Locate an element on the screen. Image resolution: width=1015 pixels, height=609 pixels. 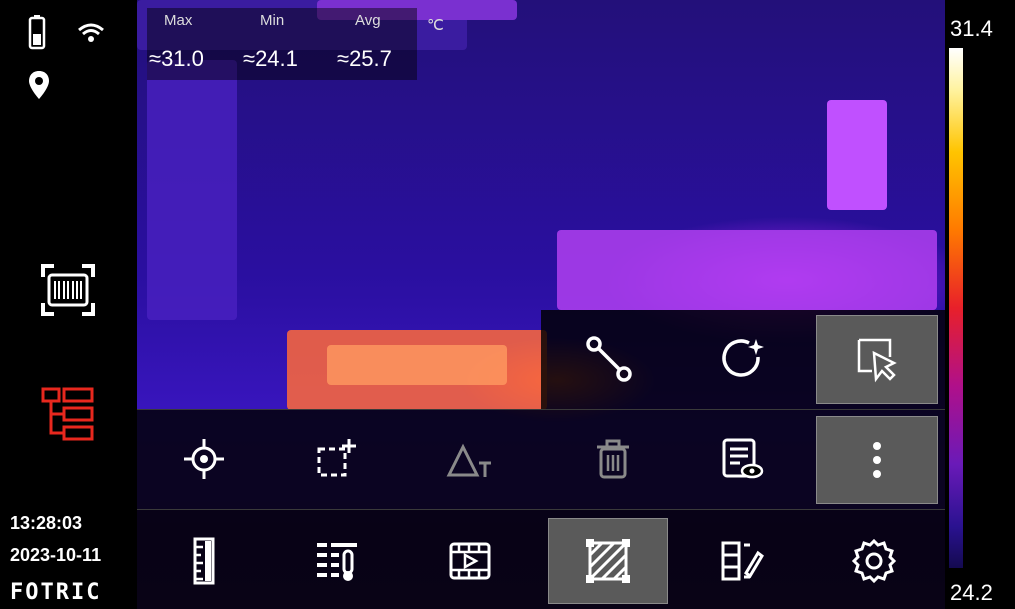
area-hatch-icon is located at coordinates (608, 561).